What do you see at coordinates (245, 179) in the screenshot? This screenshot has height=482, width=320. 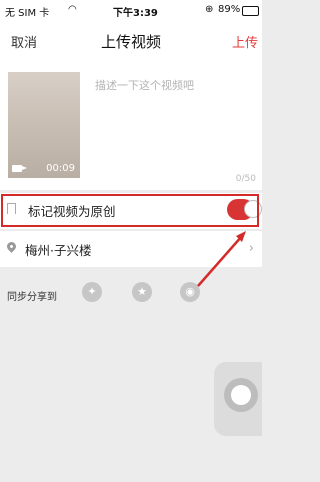 I see `char-count: 0/50` at bounding box center [245, 179].